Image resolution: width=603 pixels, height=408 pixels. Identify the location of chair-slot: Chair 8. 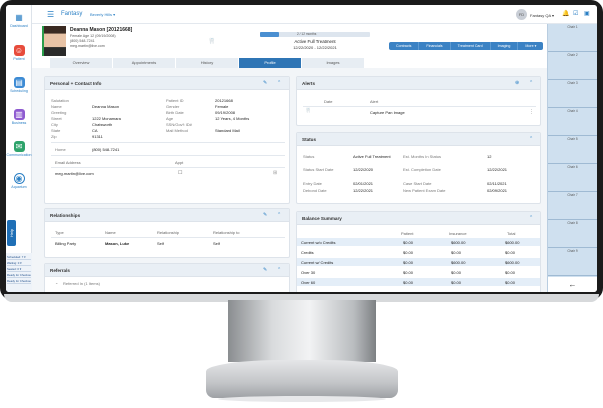
(572, 234).